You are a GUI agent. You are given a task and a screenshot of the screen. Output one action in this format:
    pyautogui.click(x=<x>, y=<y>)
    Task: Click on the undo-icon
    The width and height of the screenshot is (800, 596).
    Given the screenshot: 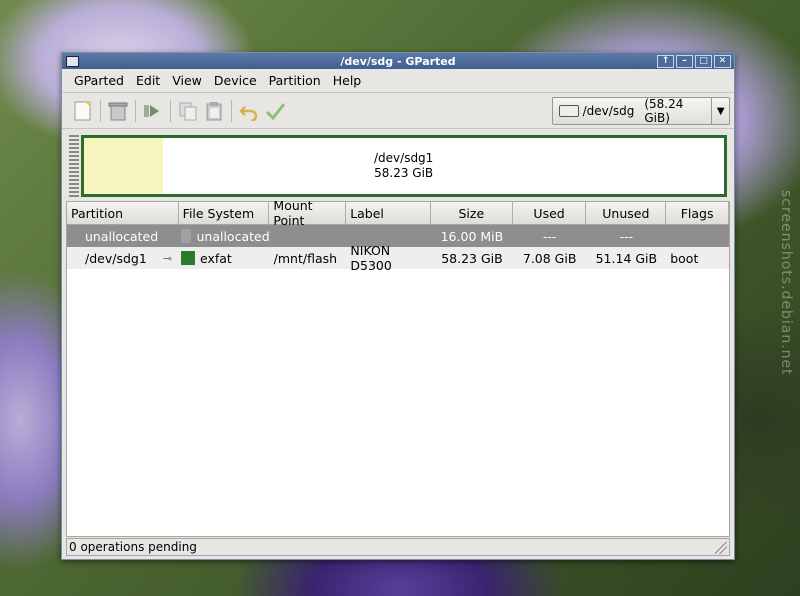 What is the action you would take?
    pyautogui.click(x=248, y=113)
    